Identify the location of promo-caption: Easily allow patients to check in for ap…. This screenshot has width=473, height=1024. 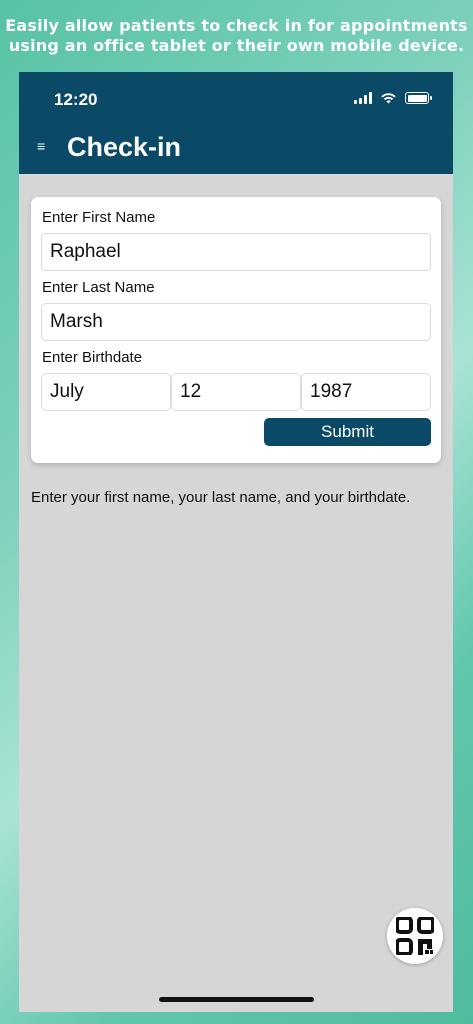
(236, 36).